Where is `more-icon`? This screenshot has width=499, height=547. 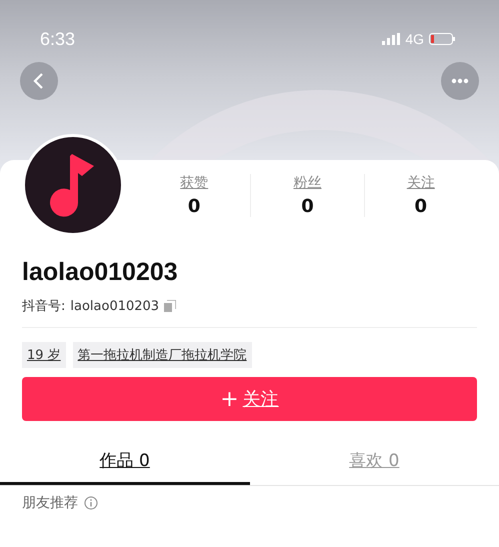
more-icon is located at coordinates (460, 81).